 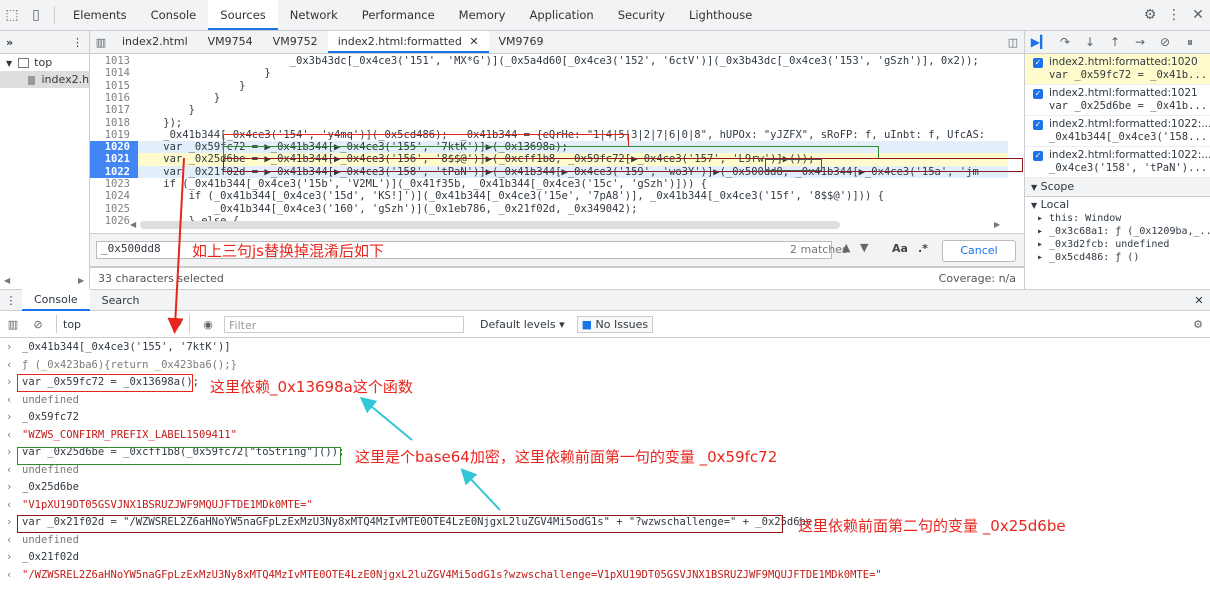 What do you see at coordinates (114, 171) in the screenshot?
I see `breakpoint-line-number: 1022` at bounding box center [114, 171].